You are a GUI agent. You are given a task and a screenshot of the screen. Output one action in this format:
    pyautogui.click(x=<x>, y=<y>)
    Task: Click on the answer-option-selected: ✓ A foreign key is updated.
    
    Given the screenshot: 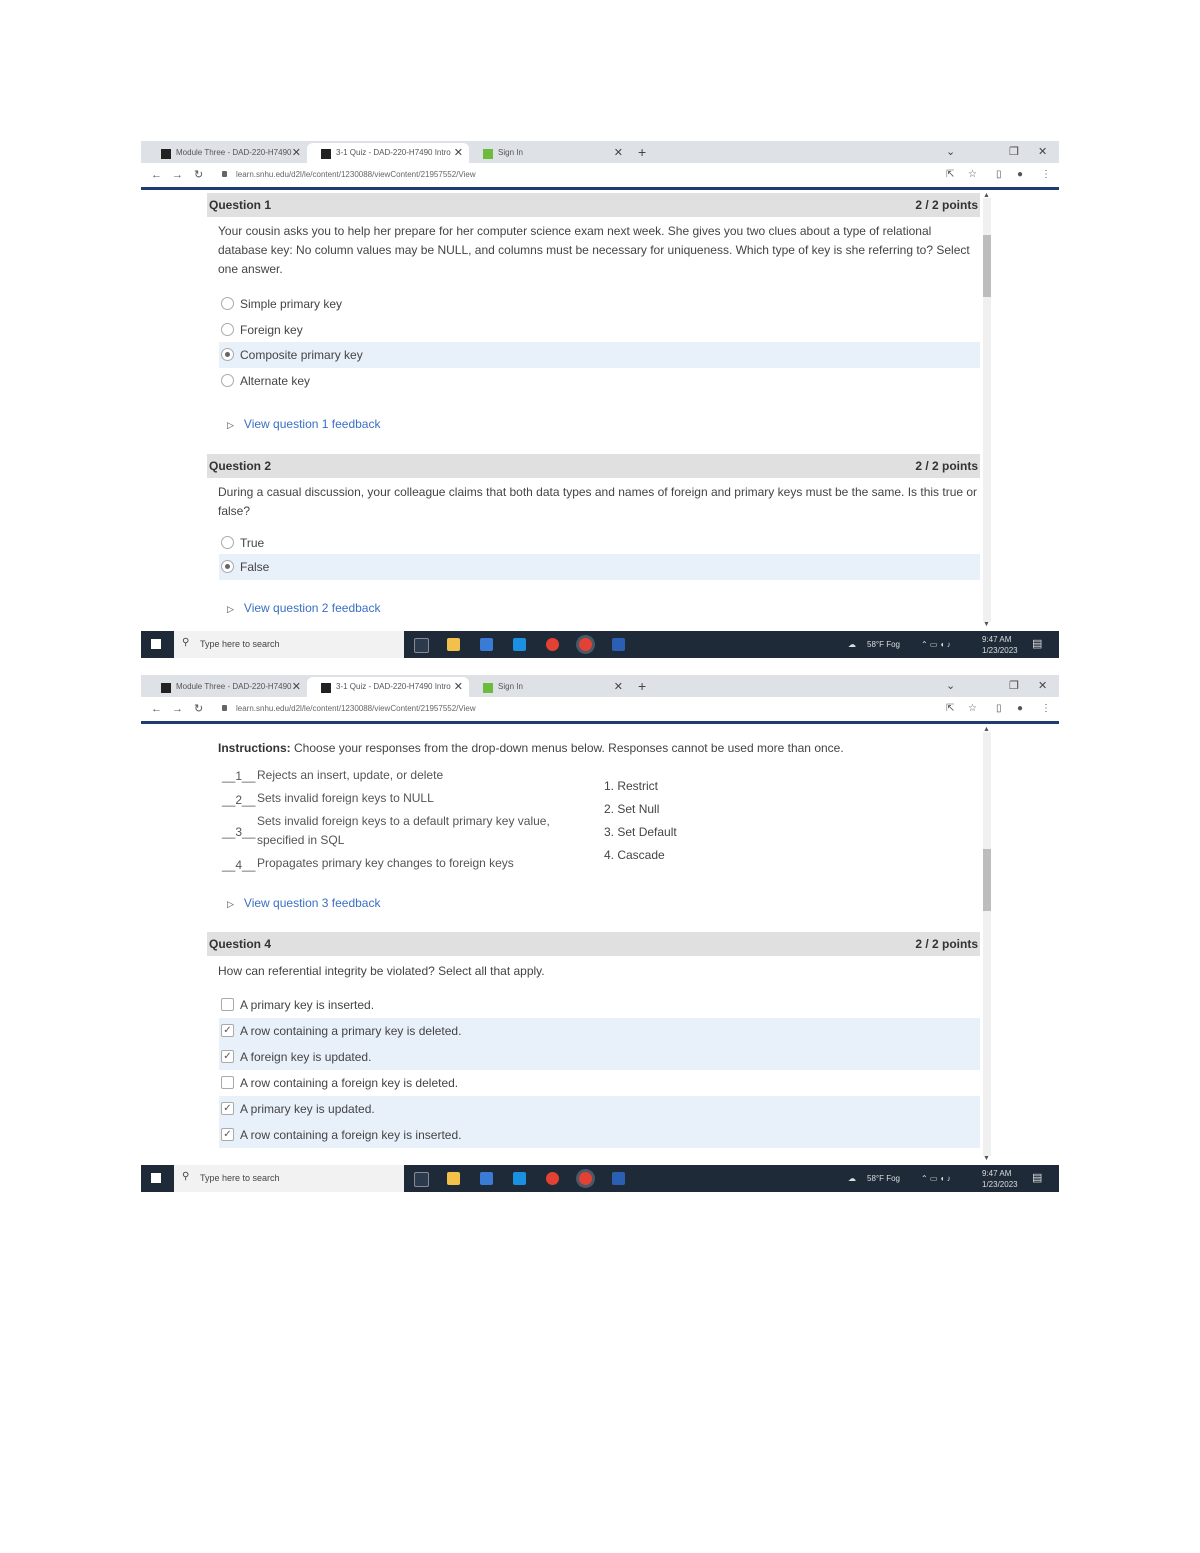 What is the action you would take?
    pyautogui.click(x=599, y=1057)
    